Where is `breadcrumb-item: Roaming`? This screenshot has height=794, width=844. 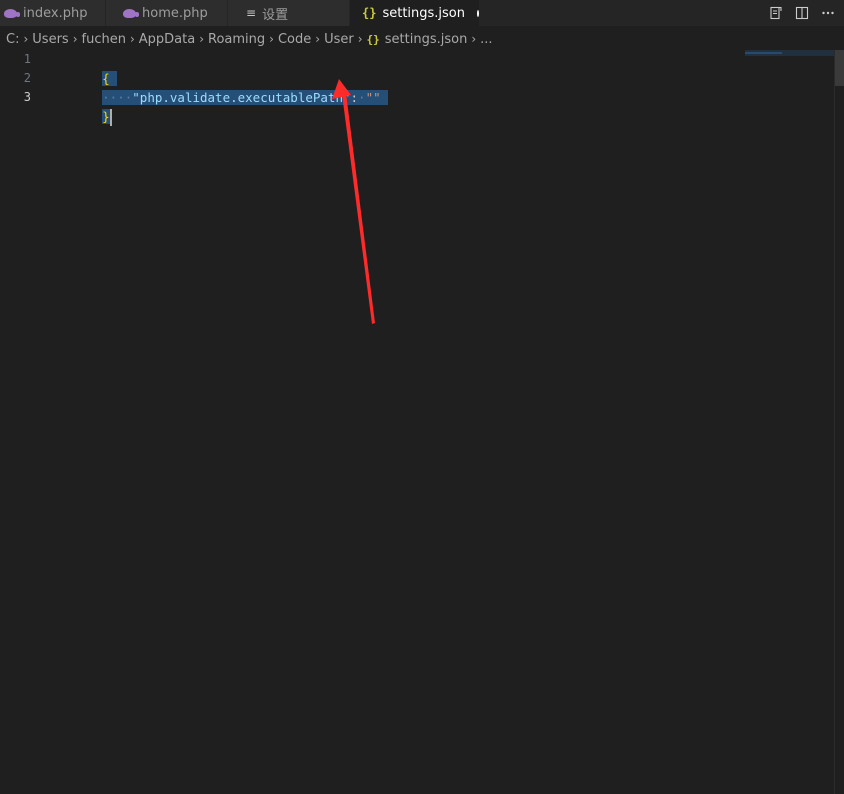
breadcrumb-item: Roaming is located at coordinates (236, 39).